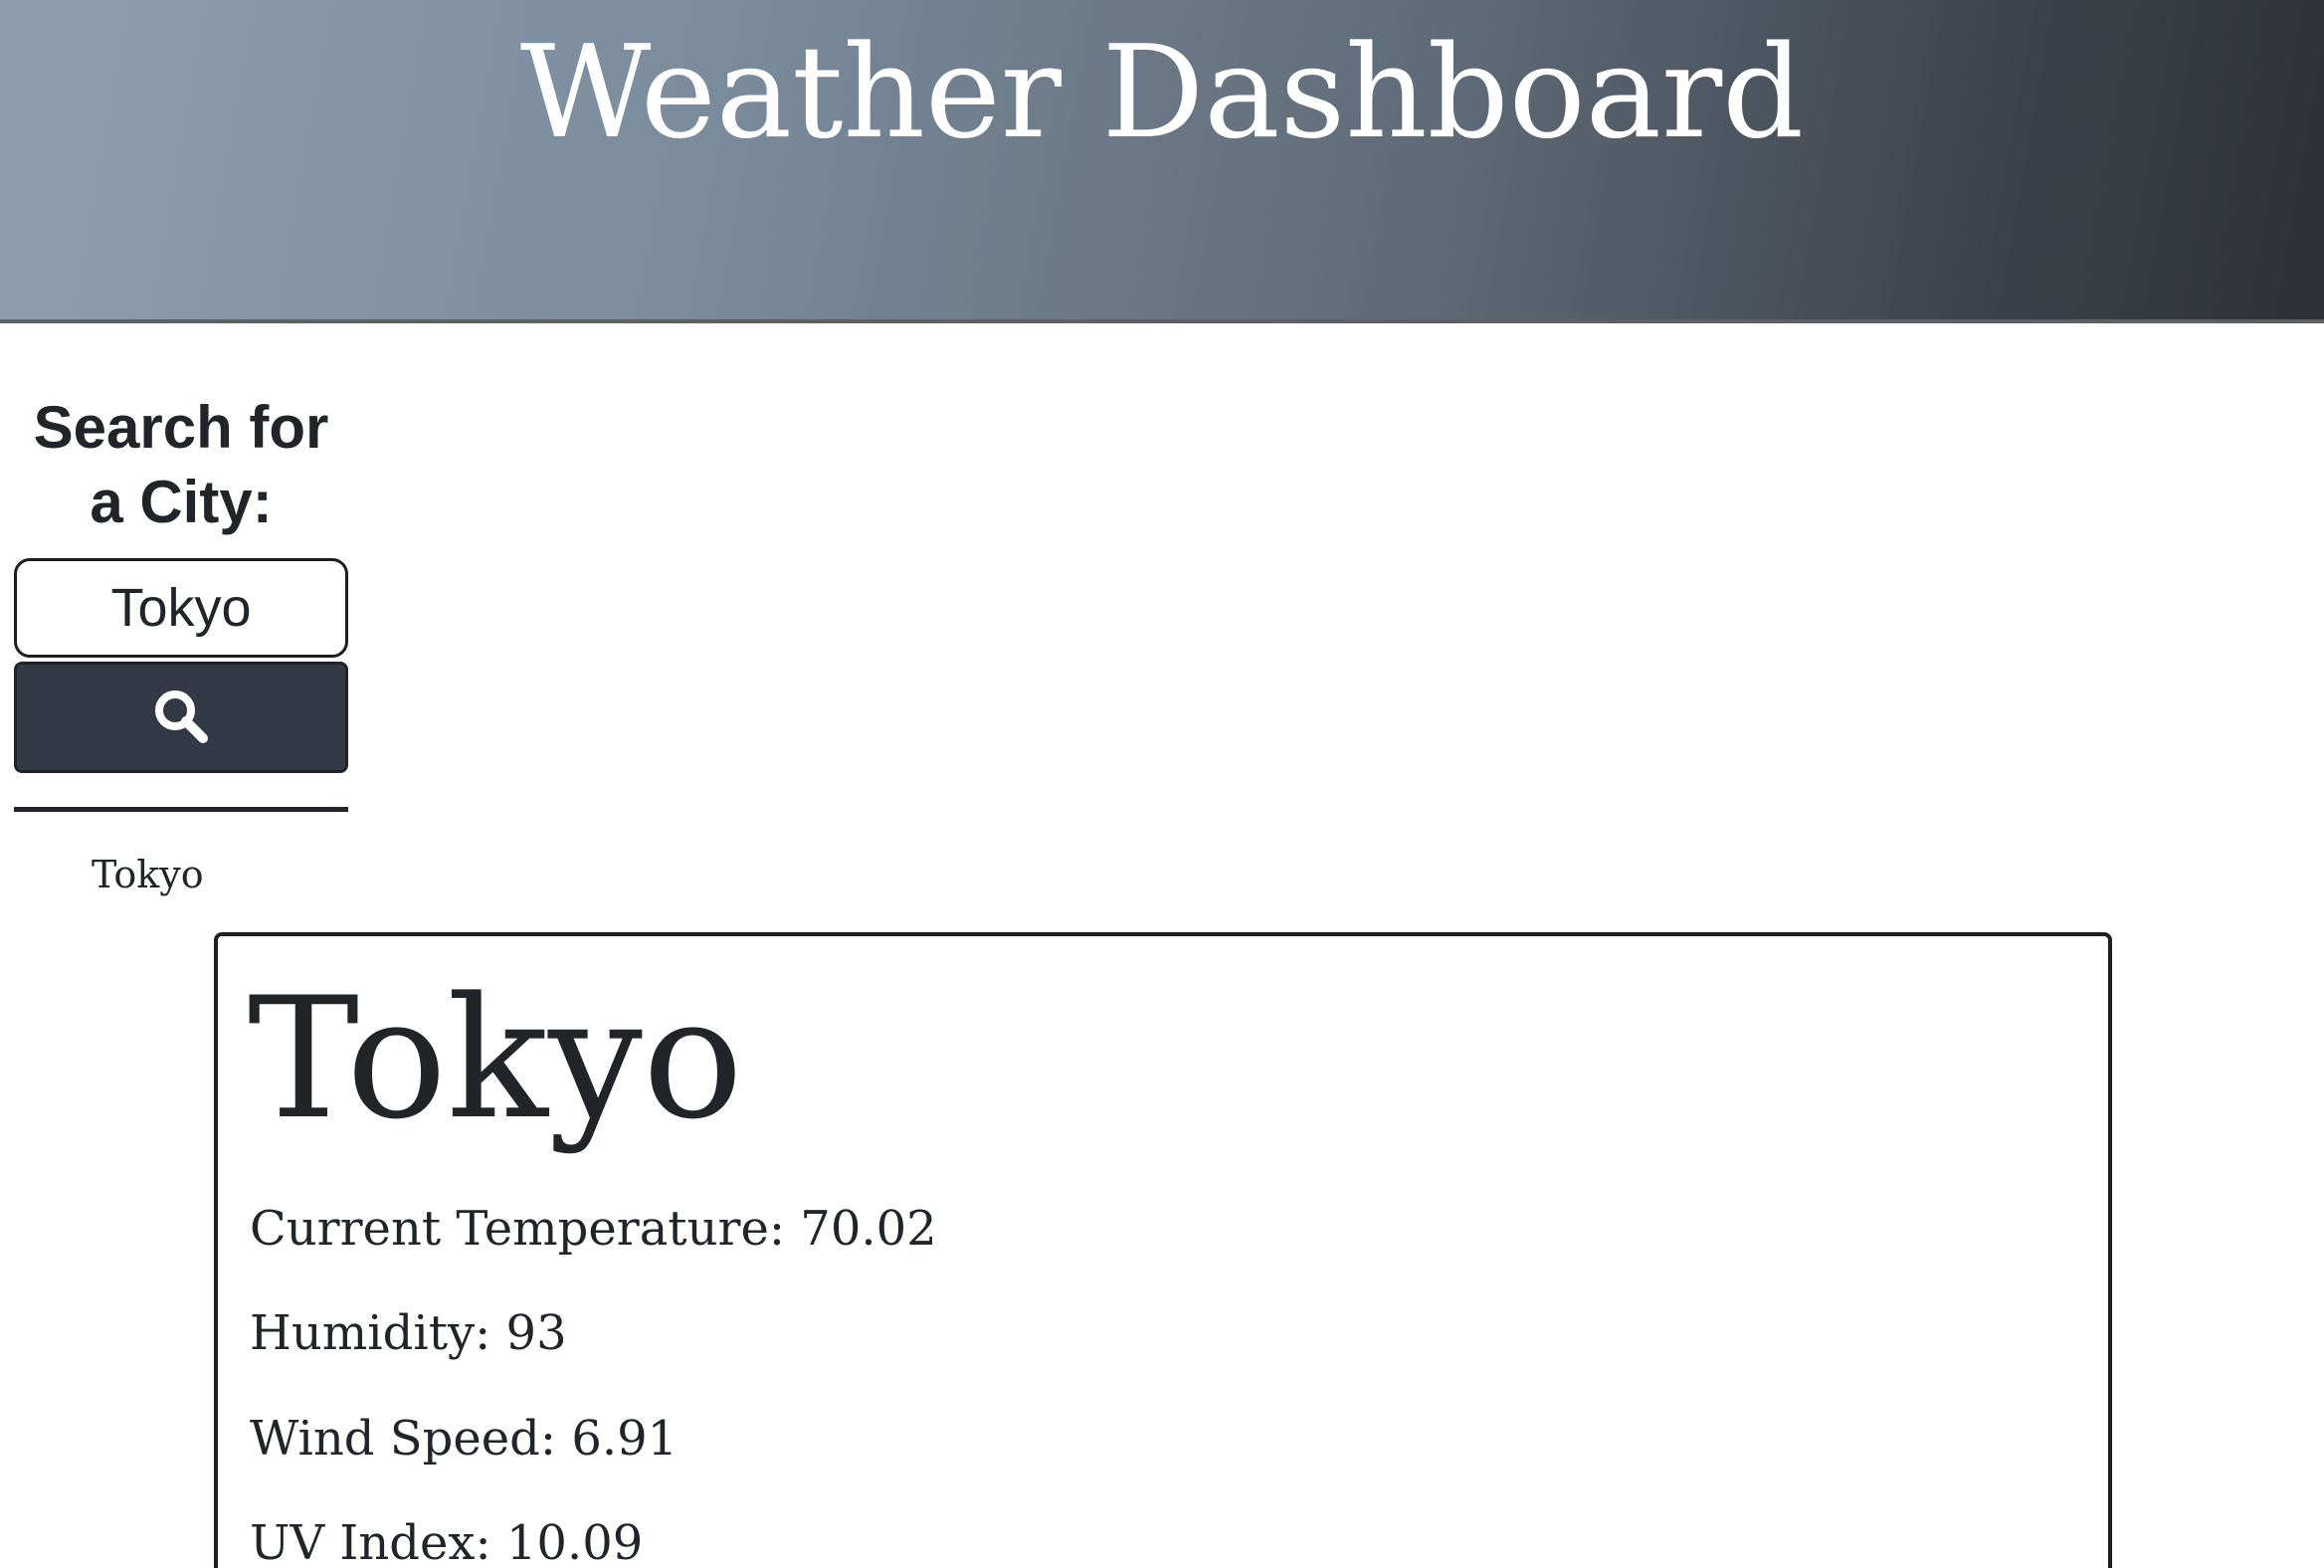 Image resolution: width=2324 pixels, height=1568 pixels. Describe the element at coordinates (496, 1058) in the screenshot. I see `city-name: Tokyo` at that location.